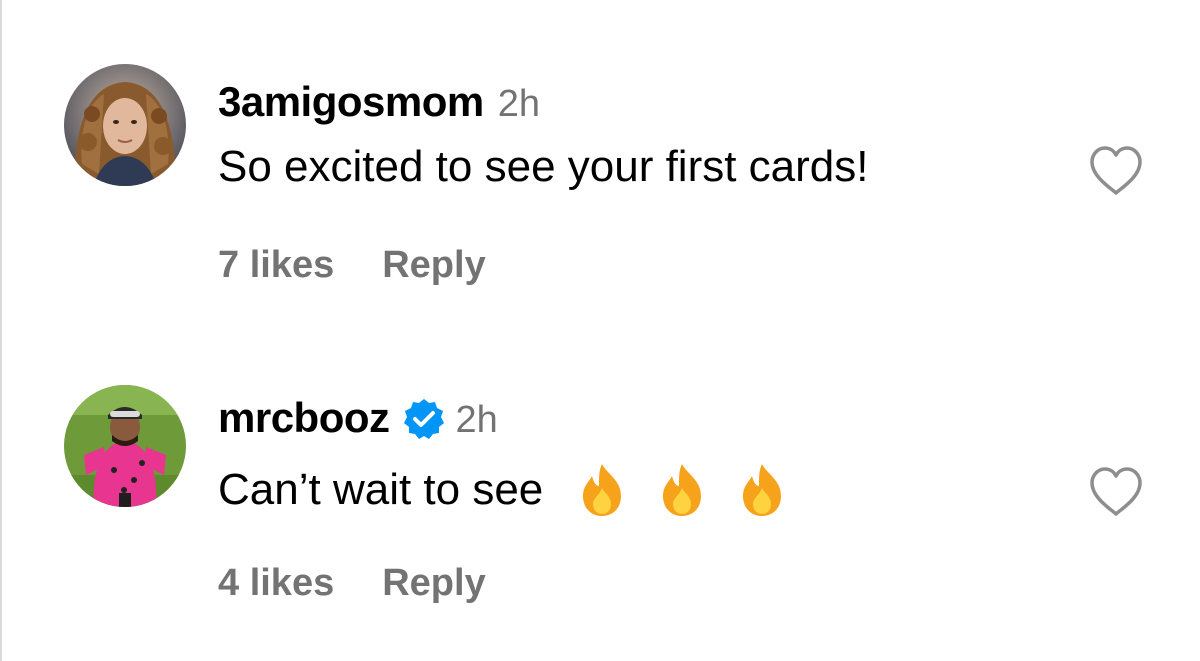  I want to click on comment-actions: 7 likes Reply, so click(352, 265).